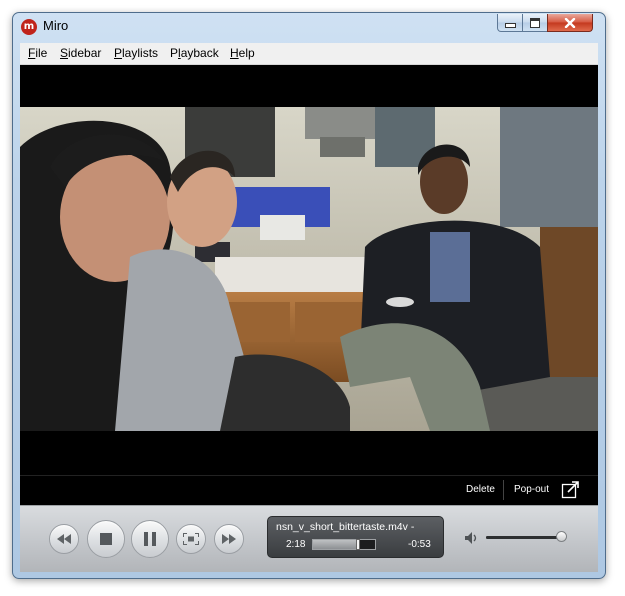 This screenshot has width=625, height=596. I want to click on menu-help-rest: elp, so click(246, 53).